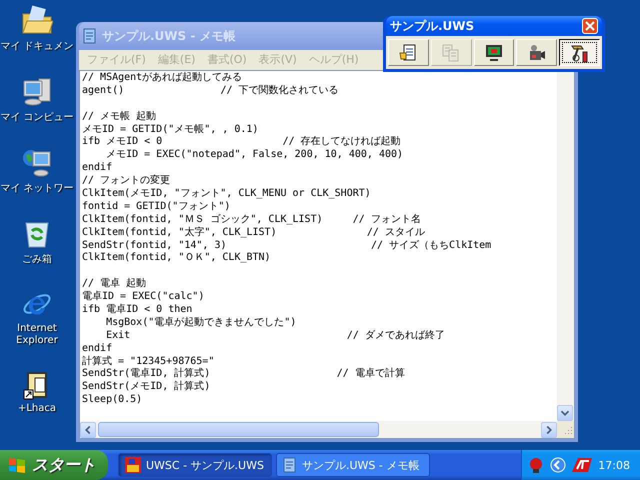 The width and height of the screenshot is (640, 480). Describe the element at coordinates (536, 465) in the screenshot. I see `ball-icon` at that location.